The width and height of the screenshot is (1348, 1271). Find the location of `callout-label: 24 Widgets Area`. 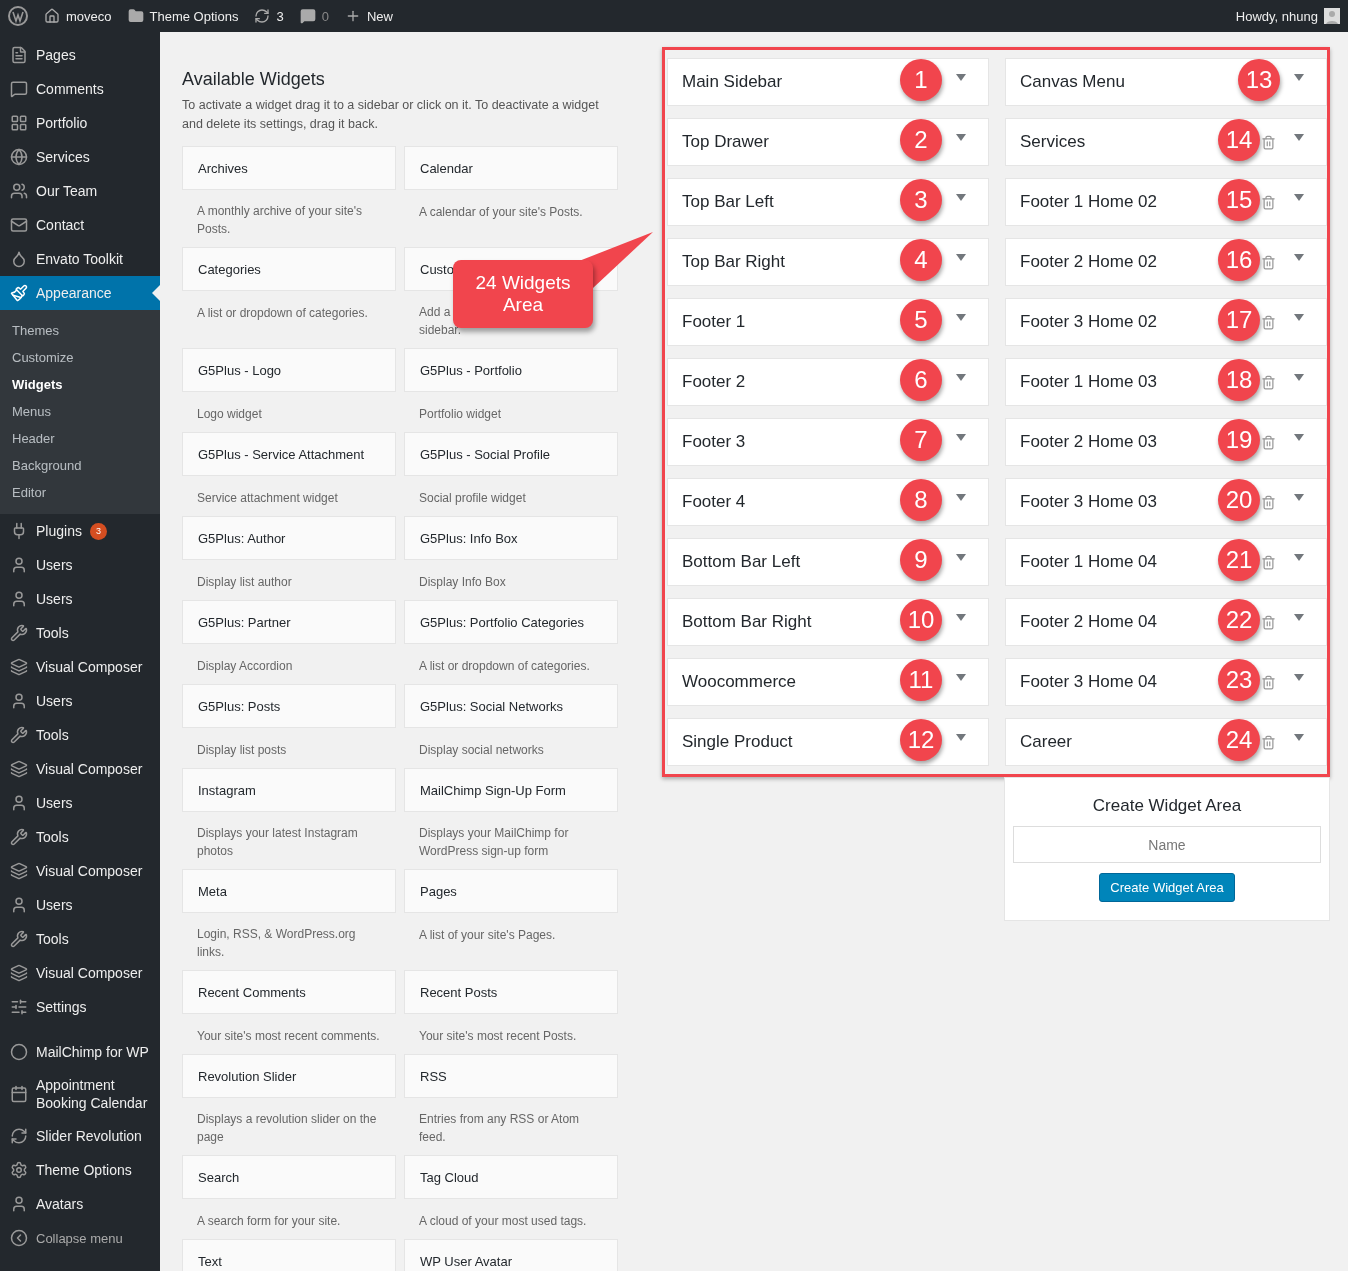

callout-label: 24 Widgets Area is located at coordinates (523, 294).